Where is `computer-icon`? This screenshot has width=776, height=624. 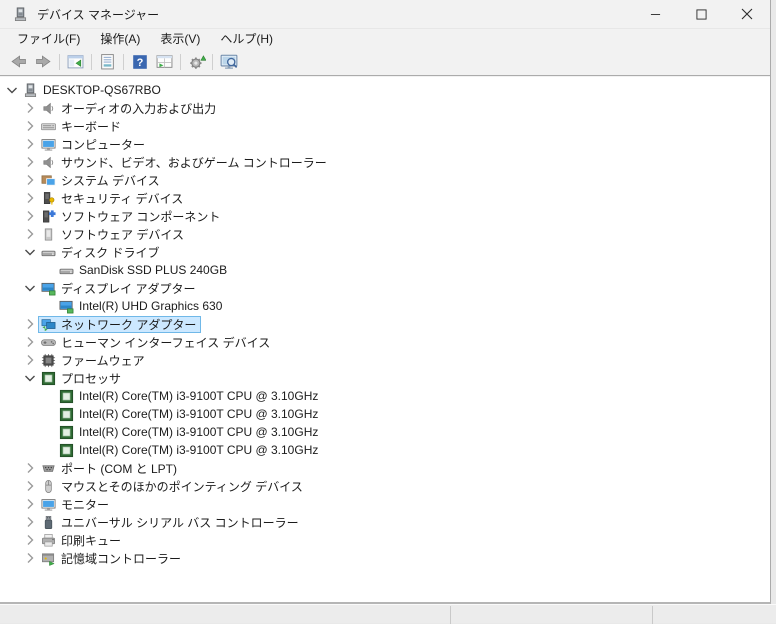
computer-icon is located at coordinates (30, 90).